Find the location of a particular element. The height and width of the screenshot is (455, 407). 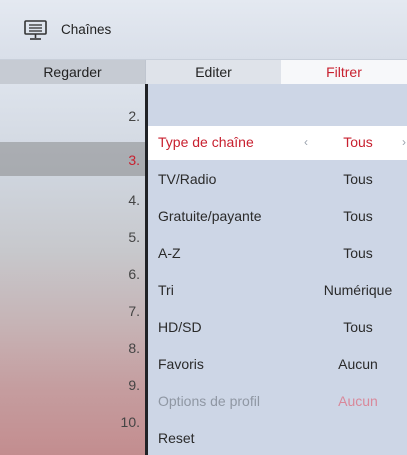

filter-row-type-de-chaine: Type de chaîne ‹ Tous › is located at coordinates (277, 143).